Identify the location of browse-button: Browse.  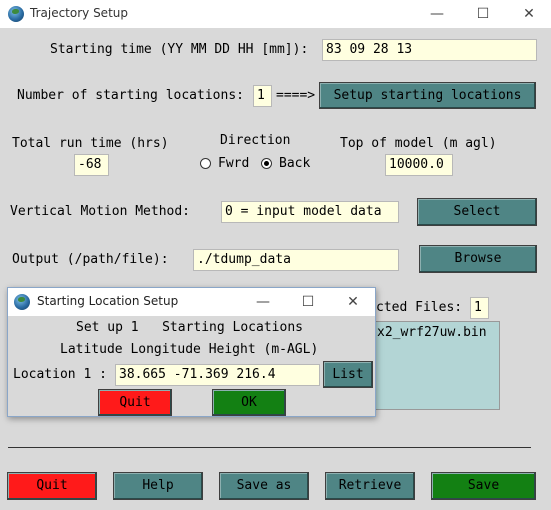
(478, 259).